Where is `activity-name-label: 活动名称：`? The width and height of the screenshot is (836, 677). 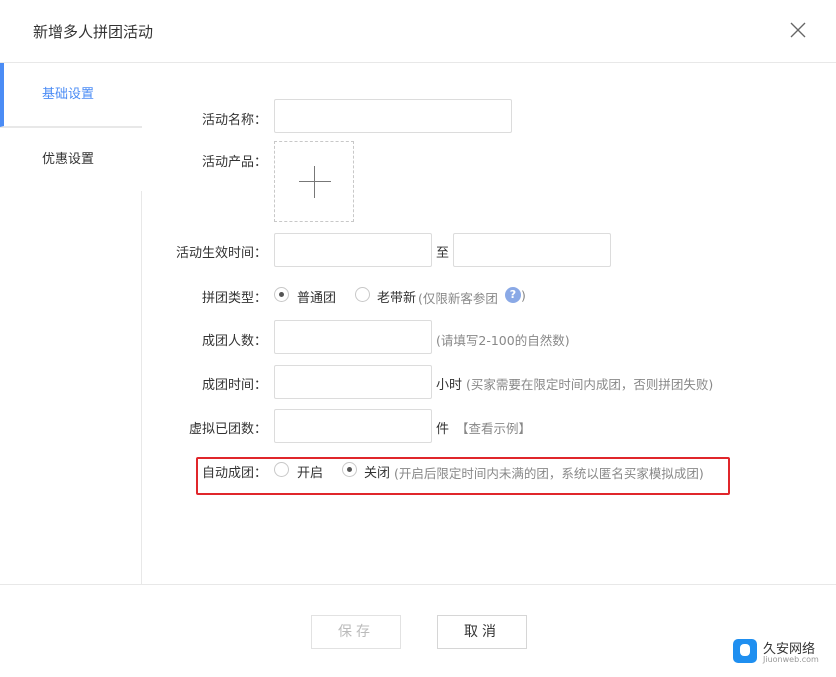 activity-name-label: 活动名称： is located at coordinates (234, 120).